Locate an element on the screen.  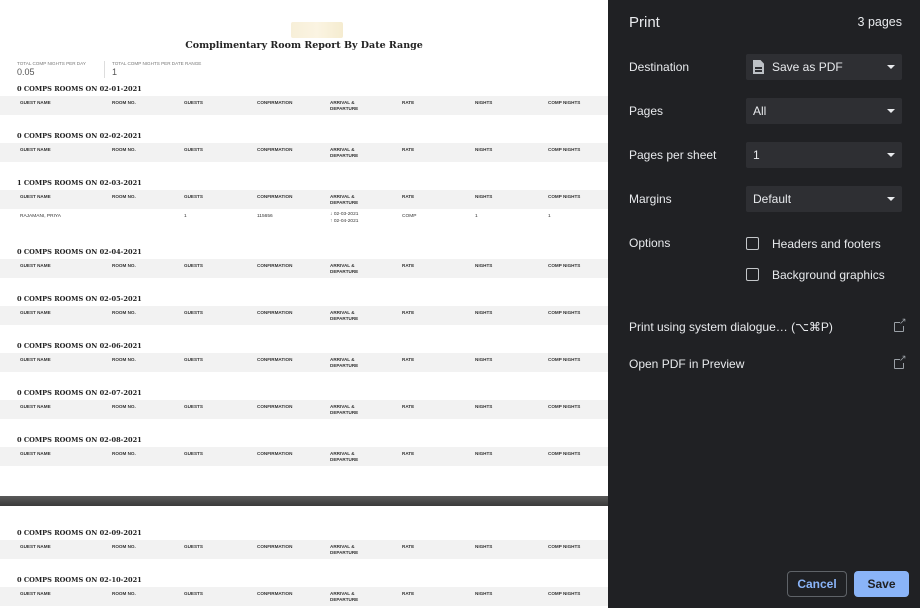
margins-select: Default is located at coordinates (824, 199).